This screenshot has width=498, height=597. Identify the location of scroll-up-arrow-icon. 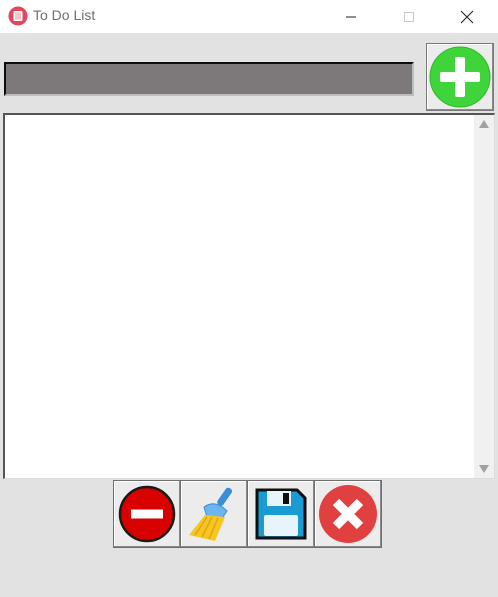
(484, 124).